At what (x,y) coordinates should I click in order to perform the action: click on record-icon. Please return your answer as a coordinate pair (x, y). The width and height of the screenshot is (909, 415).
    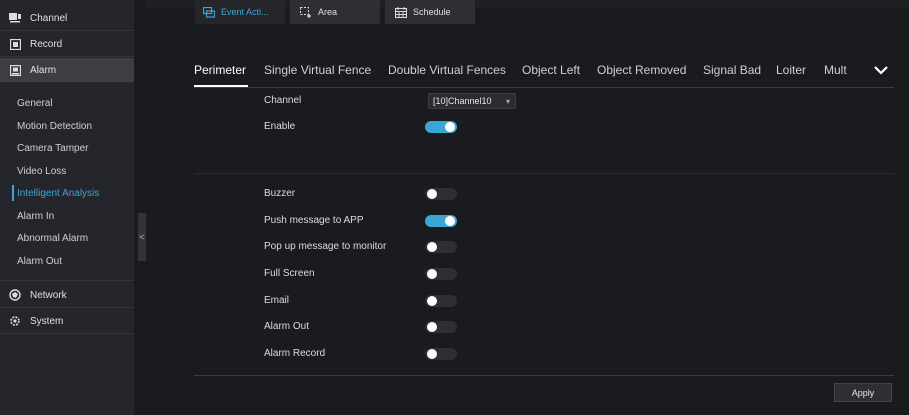
    Looking at the image, I should click on (15, 44).